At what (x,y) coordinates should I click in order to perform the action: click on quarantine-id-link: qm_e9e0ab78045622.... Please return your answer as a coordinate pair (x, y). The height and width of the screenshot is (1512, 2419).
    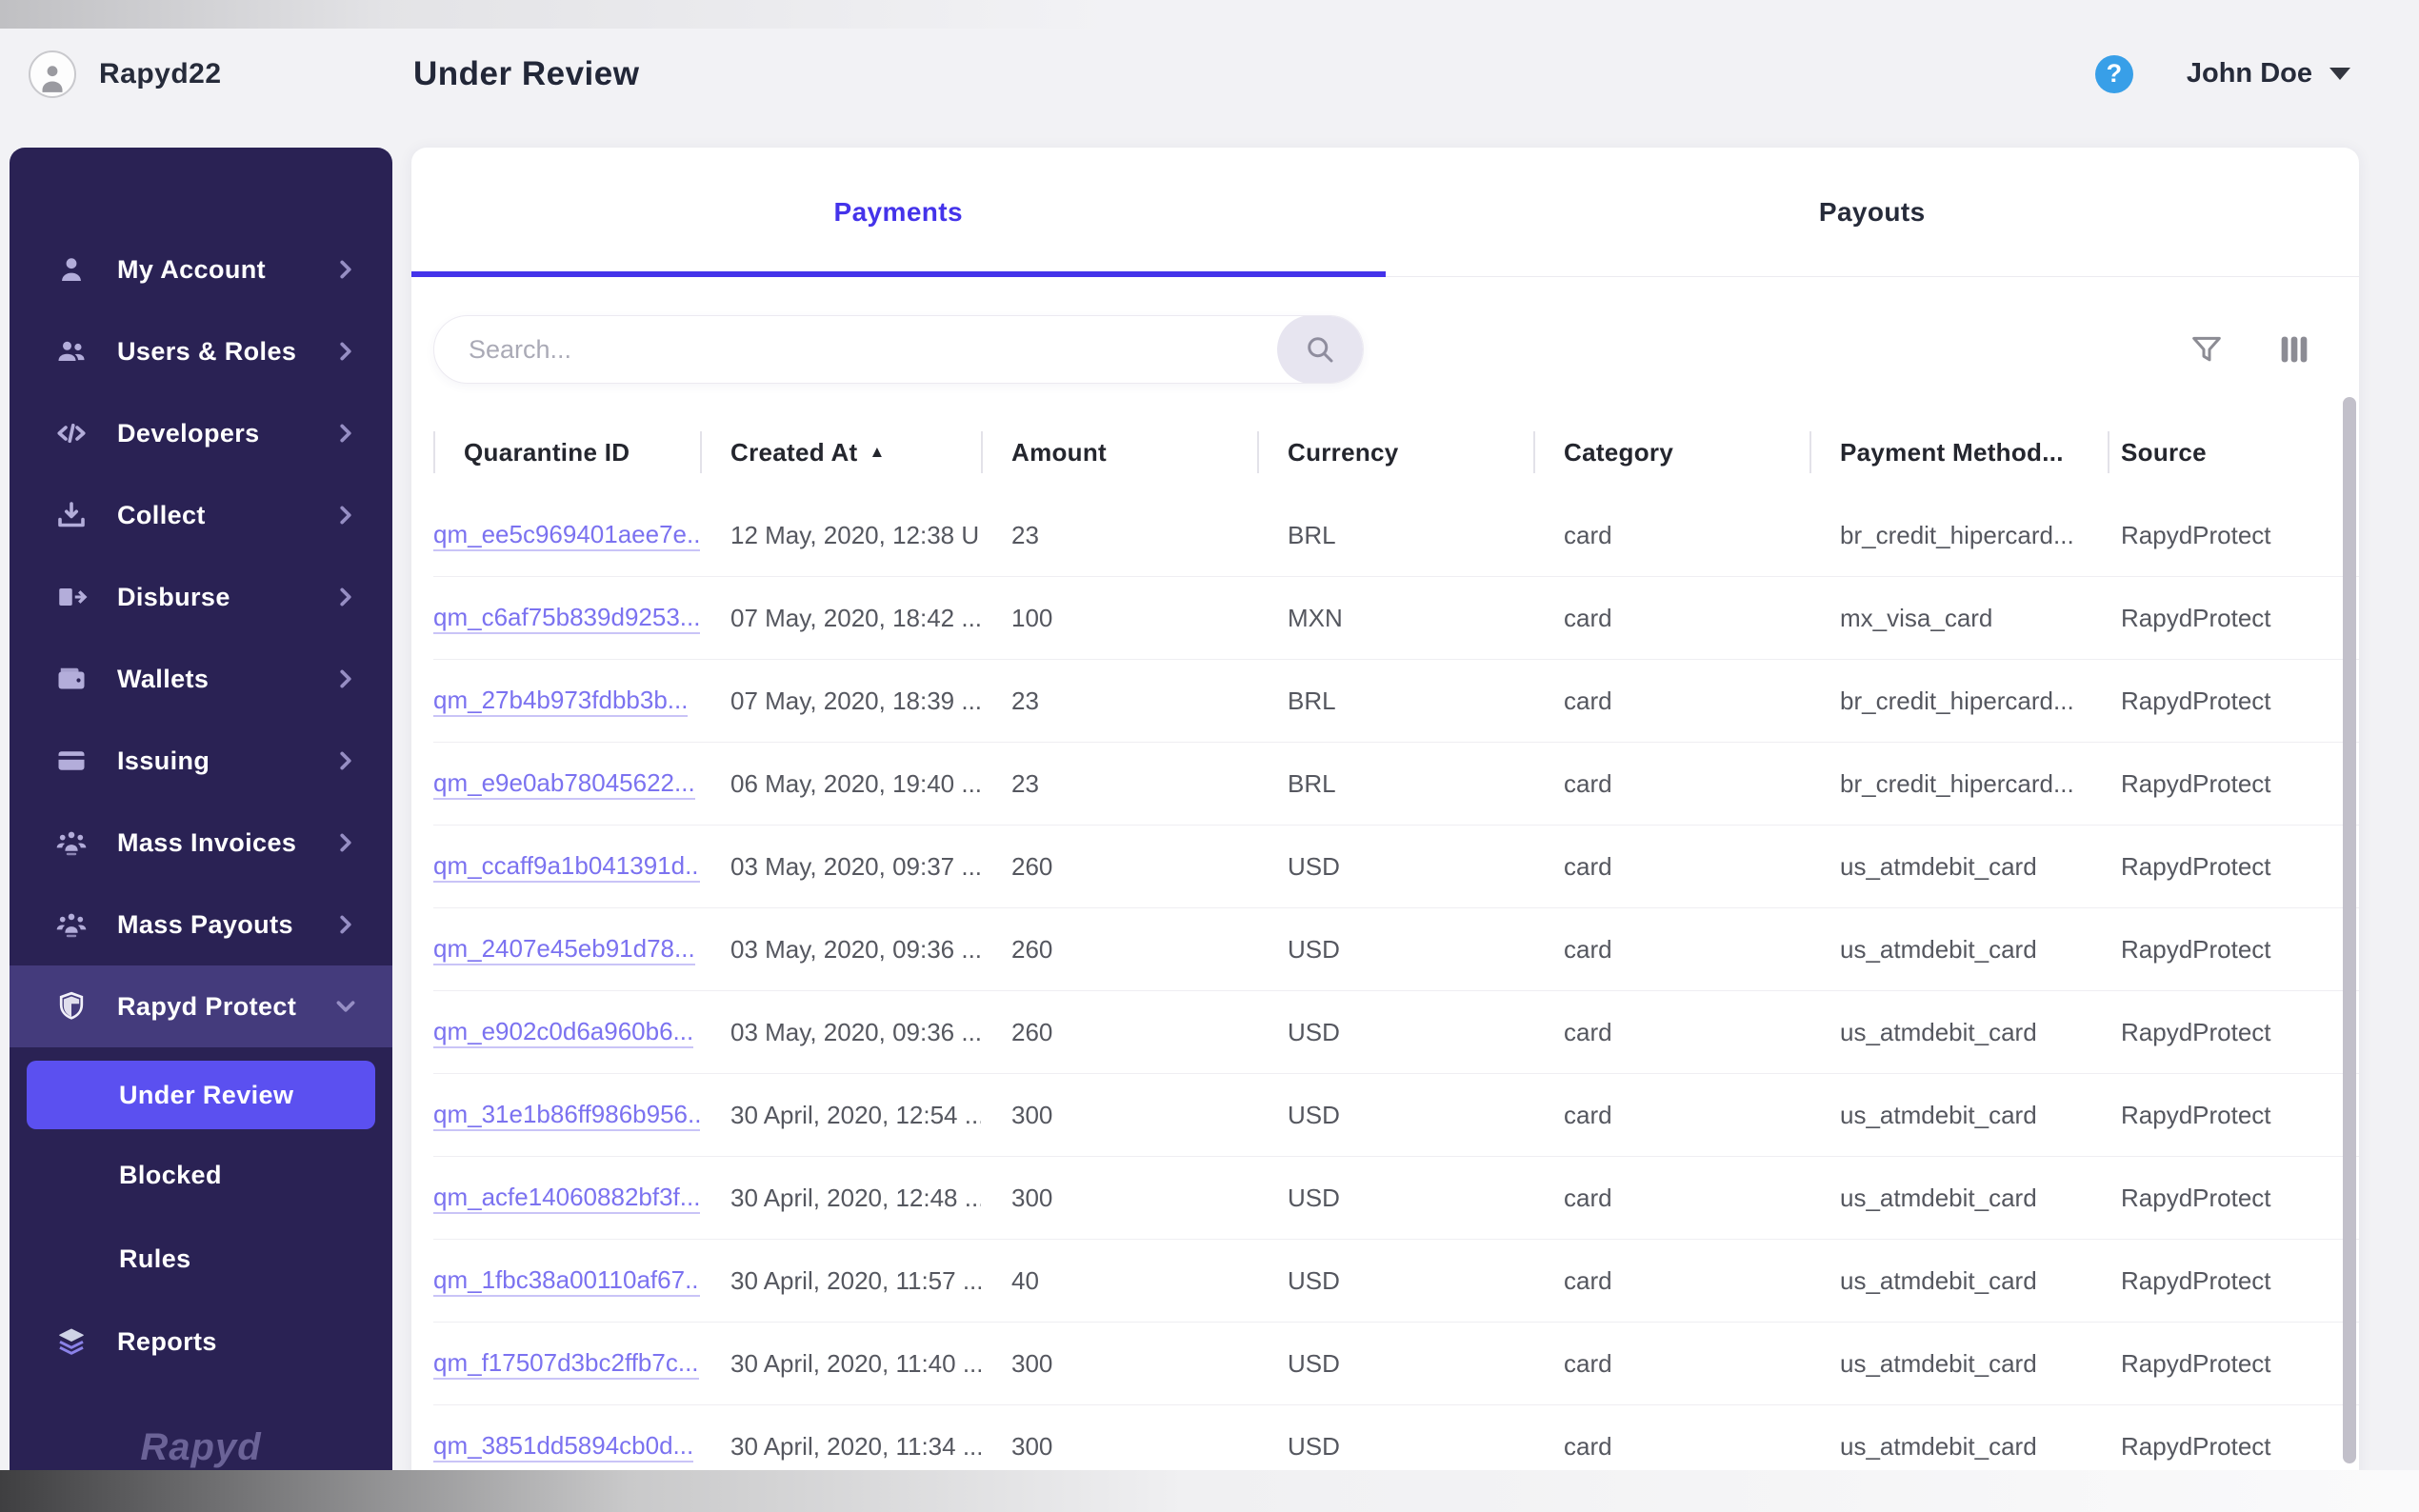
    Looking at the image, I should click on (564, 784).